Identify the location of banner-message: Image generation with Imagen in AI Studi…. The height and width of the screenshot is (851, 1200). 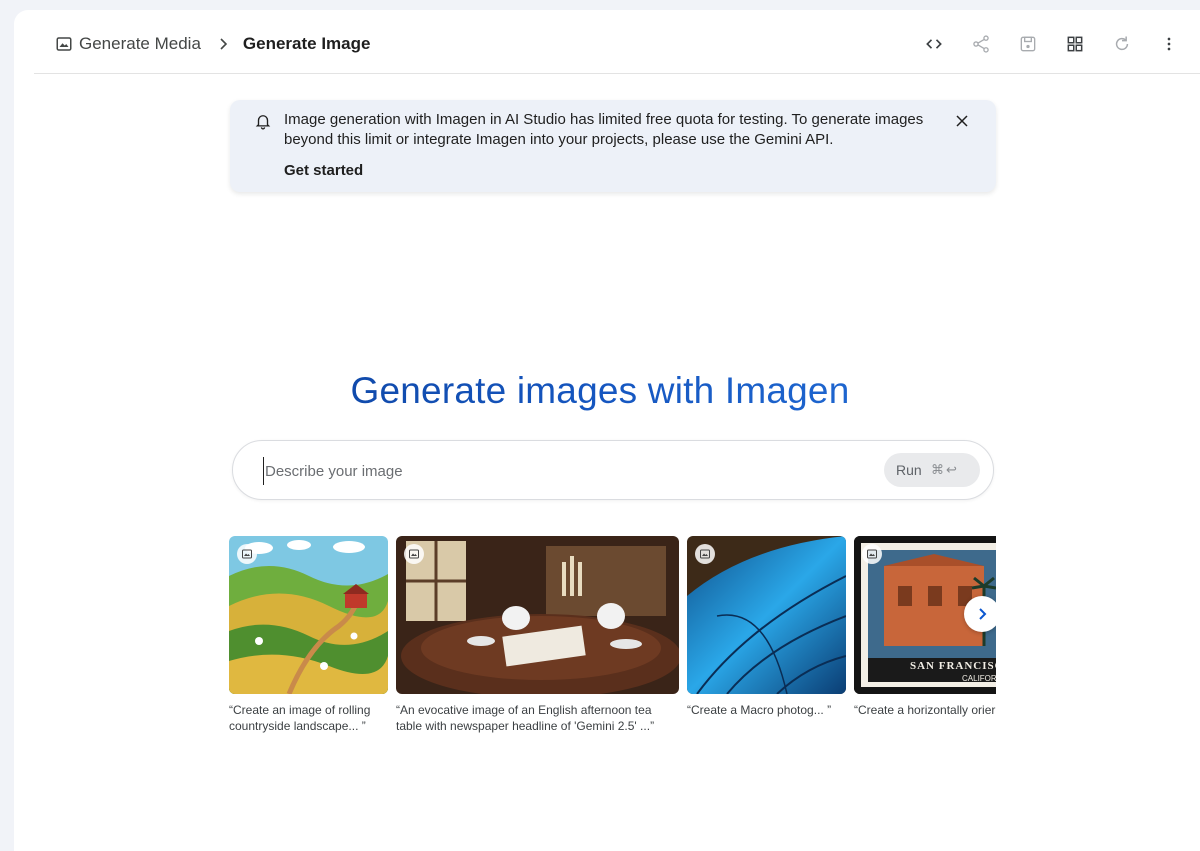
(604, 129).